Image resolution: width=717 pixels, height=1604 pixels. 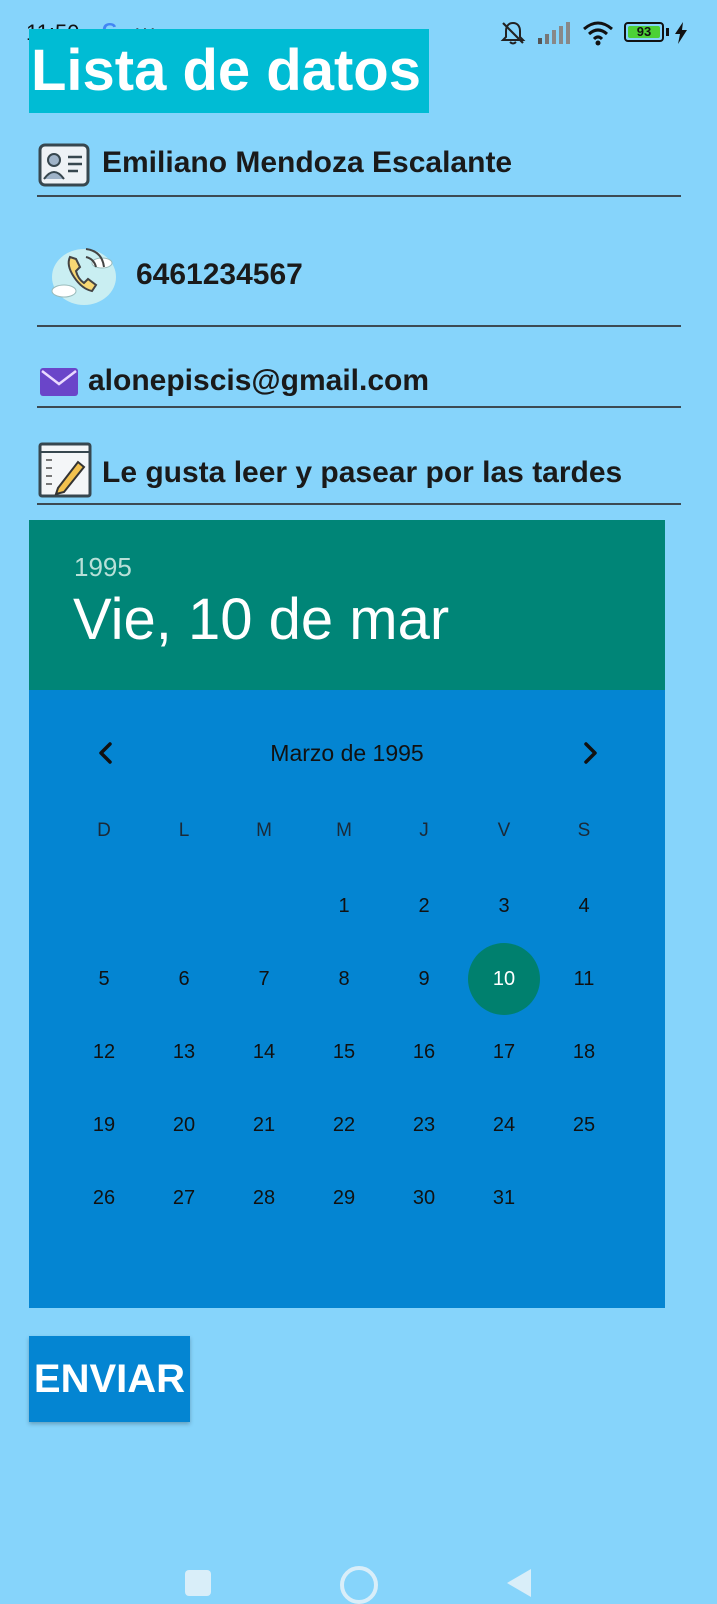 I want to click on battery-icon: 93, so click(x=644, y=32).